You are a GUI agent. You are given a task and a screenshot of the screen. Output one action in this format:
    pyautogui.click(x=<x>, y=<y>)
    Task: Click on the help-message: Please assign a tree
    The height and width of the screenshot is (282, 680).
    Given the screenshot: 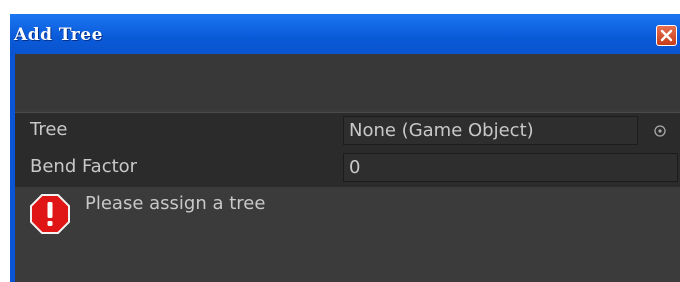 What is the action you would take?
    pyautogui.click(x=175, y=203)
    